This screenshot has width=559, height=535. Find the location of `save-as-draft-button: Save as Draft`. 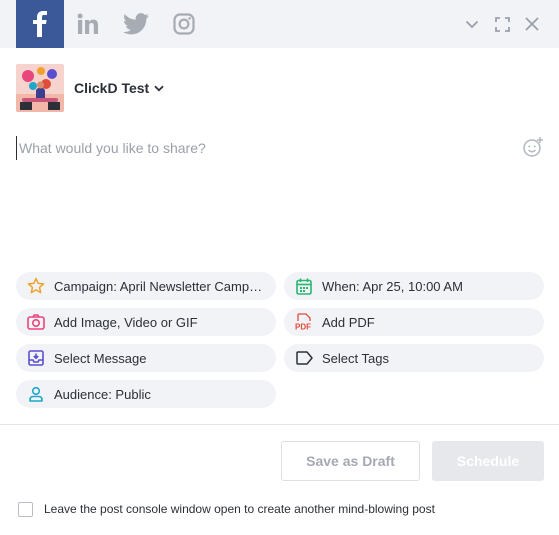

save-as-draft-button: Save as Draft is located at coordinates (350, 461).